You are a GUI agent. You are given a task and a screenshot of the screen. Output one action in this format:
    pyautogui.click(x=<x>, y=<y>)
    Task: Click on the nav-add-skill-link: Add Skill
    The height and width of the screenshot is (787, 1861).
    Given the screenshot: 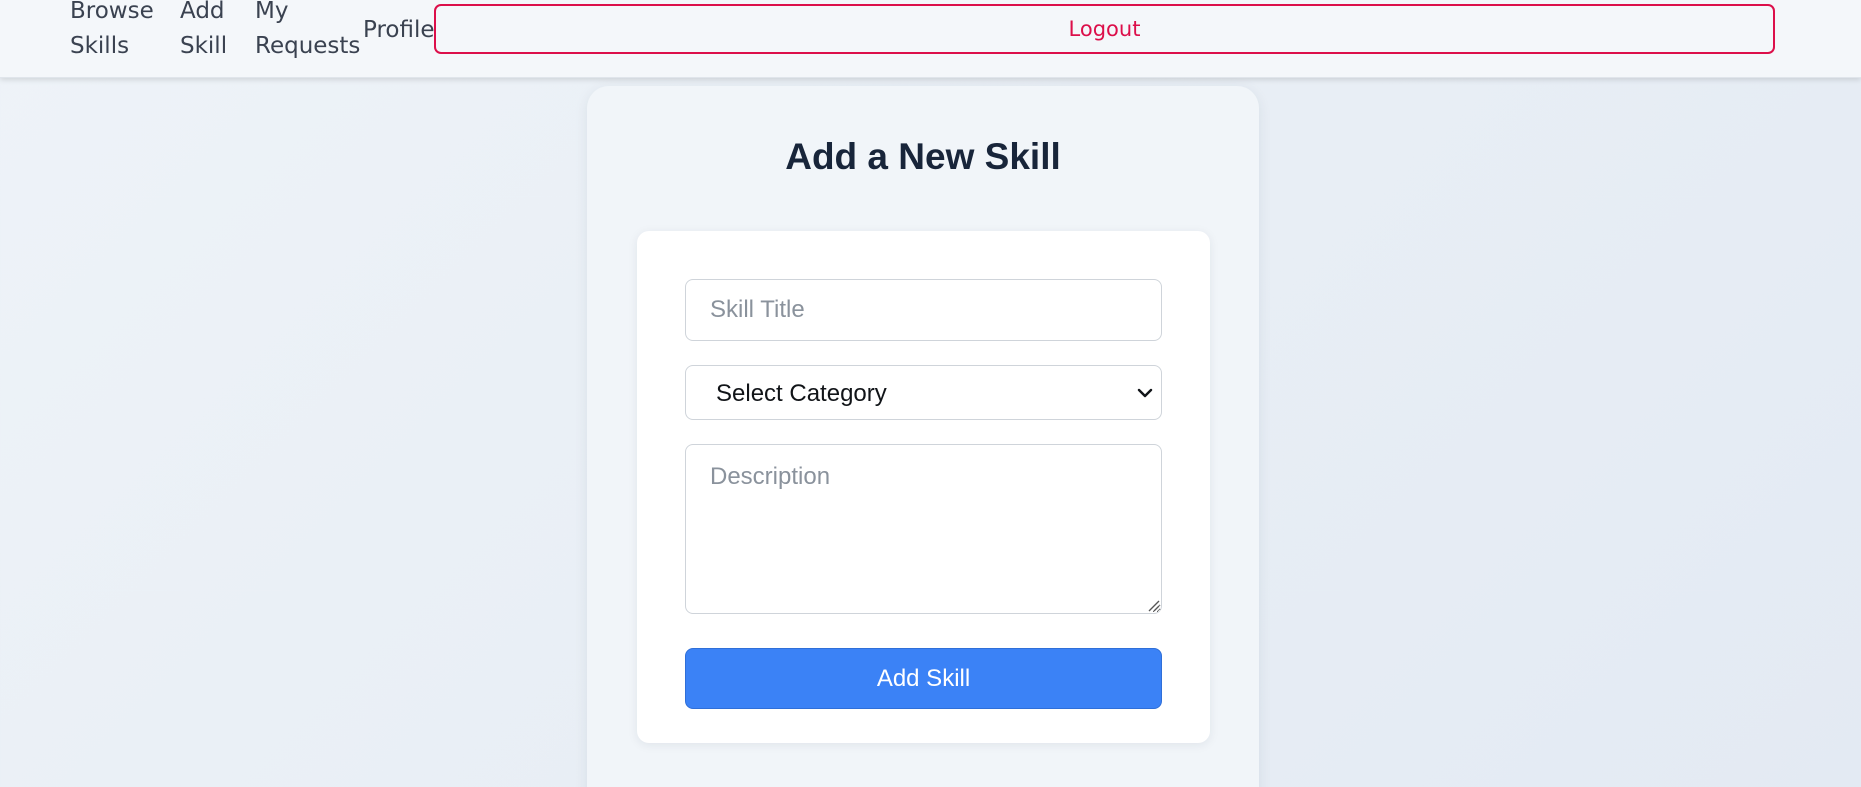 What is the action you would take?
    pyautogui.click(x=208, y=32)
    